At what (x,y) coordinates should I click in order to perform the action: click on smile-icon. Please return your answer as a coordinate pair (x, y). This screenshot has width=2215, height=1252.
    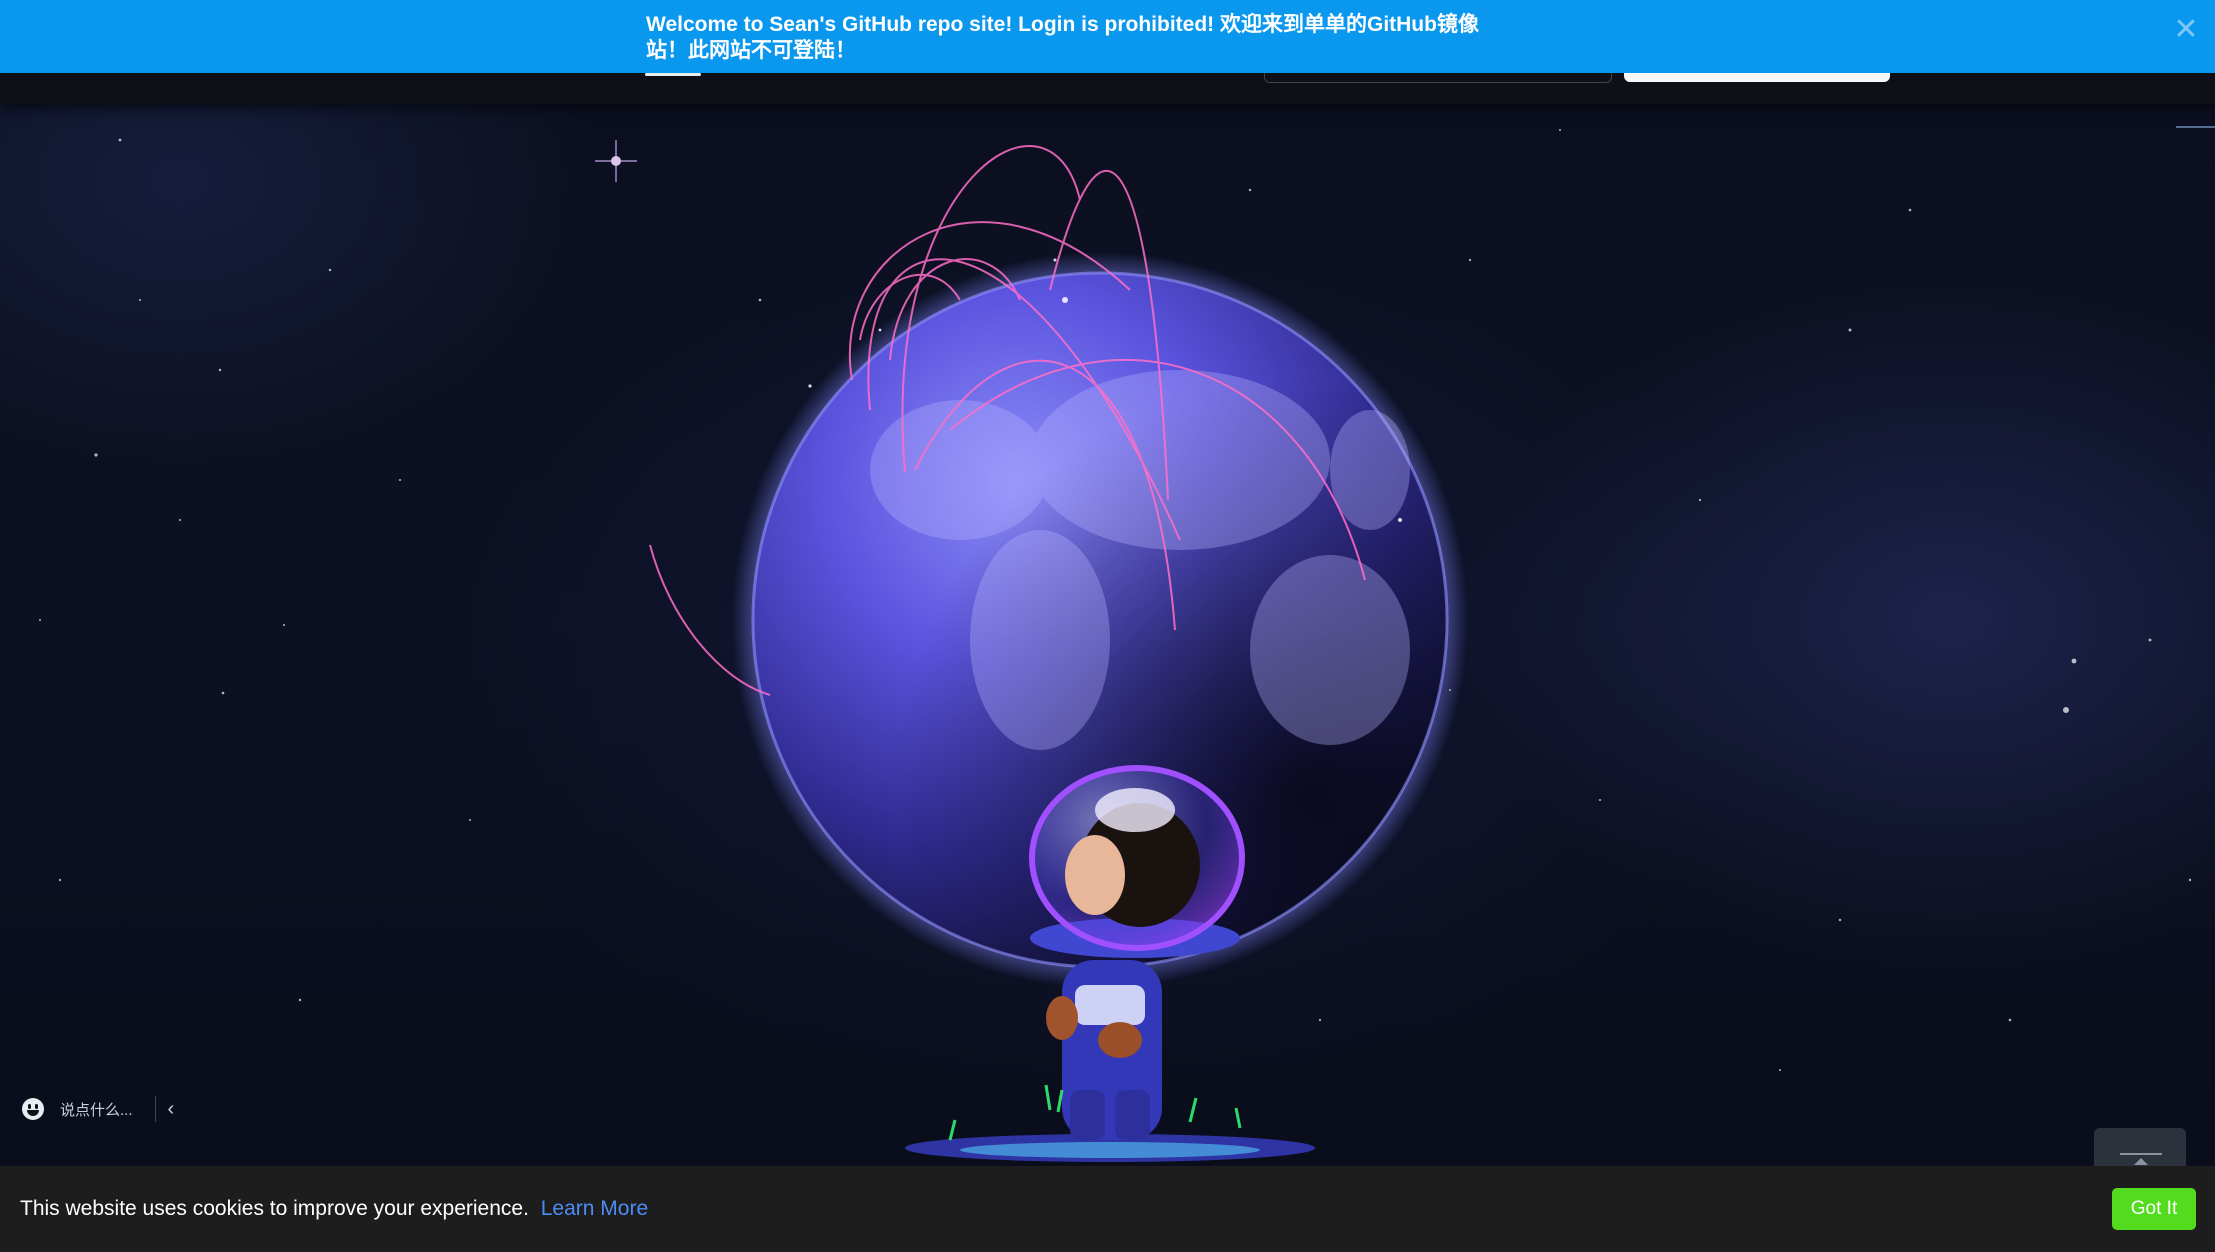
    Looking at the image, I should click on (33, 1109).